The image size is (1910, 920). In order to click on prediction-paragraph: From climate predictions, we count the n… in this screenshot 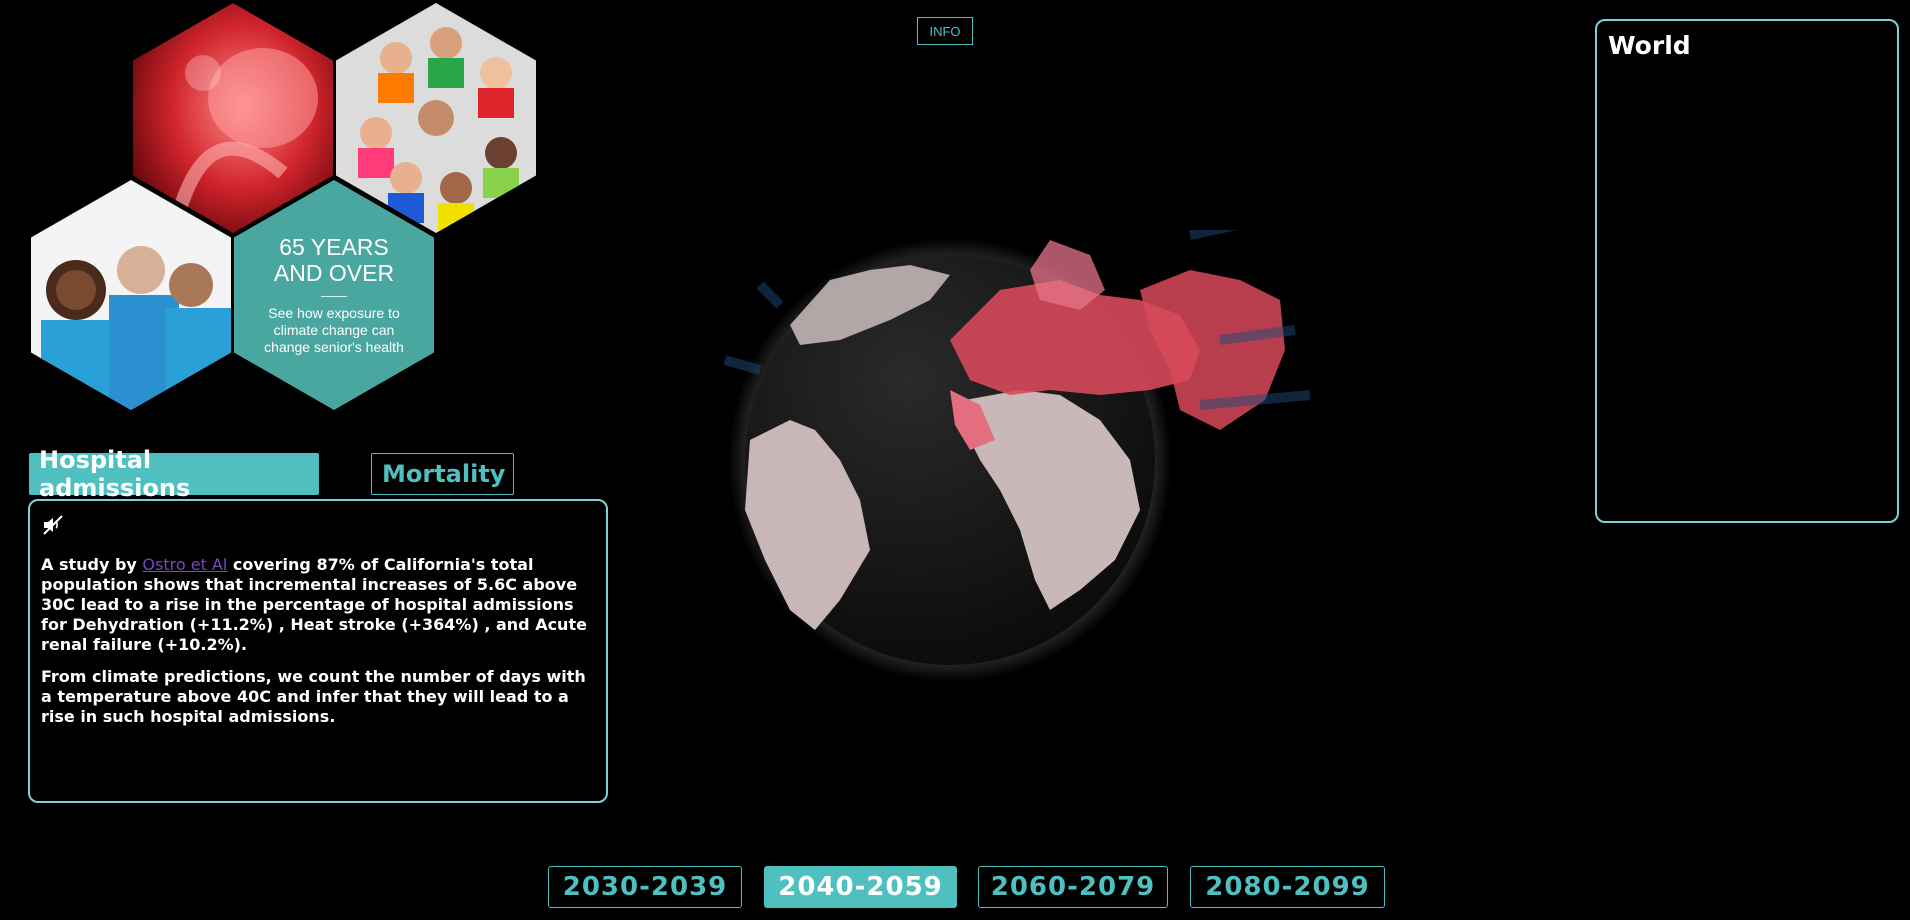, I will do `click(313, 696)`.